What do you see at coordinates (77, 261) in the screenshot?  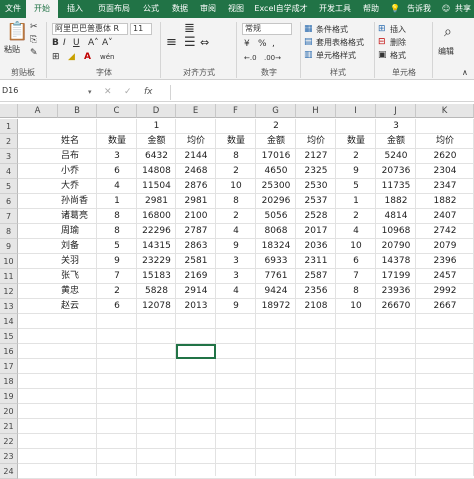 I see `data-cell: 关羽` at bounding box center [77, 261].